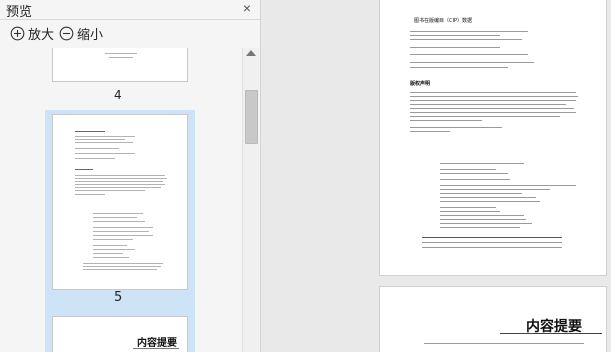 Image resolution: width=611 pixels, height=352 pixels. I want to click on thumbnail-page-6: 内容提要, so click(120, 334).